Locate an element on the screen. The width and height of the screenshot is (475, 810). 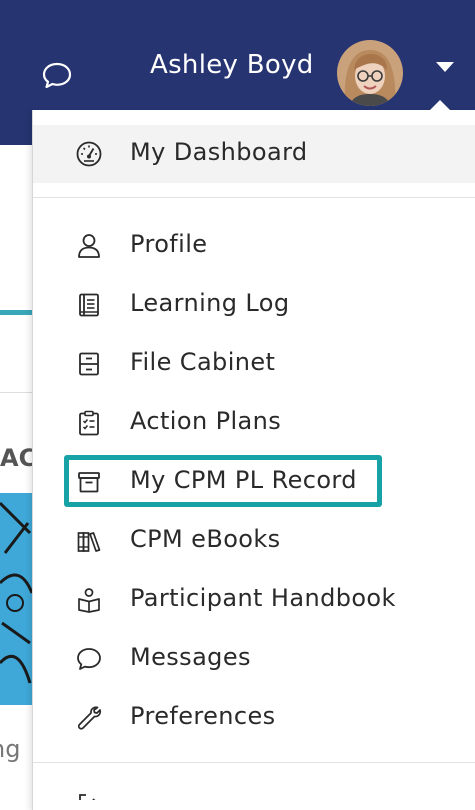
menu-item-messages: Messages is located at coordinates (254, 659).